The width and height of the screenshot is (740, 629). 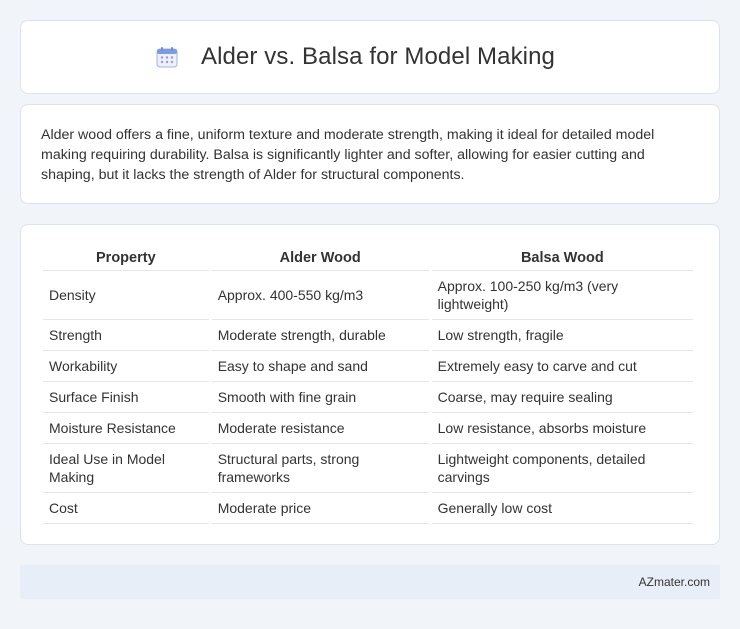 I want to click on cell-property: Density, so click(x=126, y=295).